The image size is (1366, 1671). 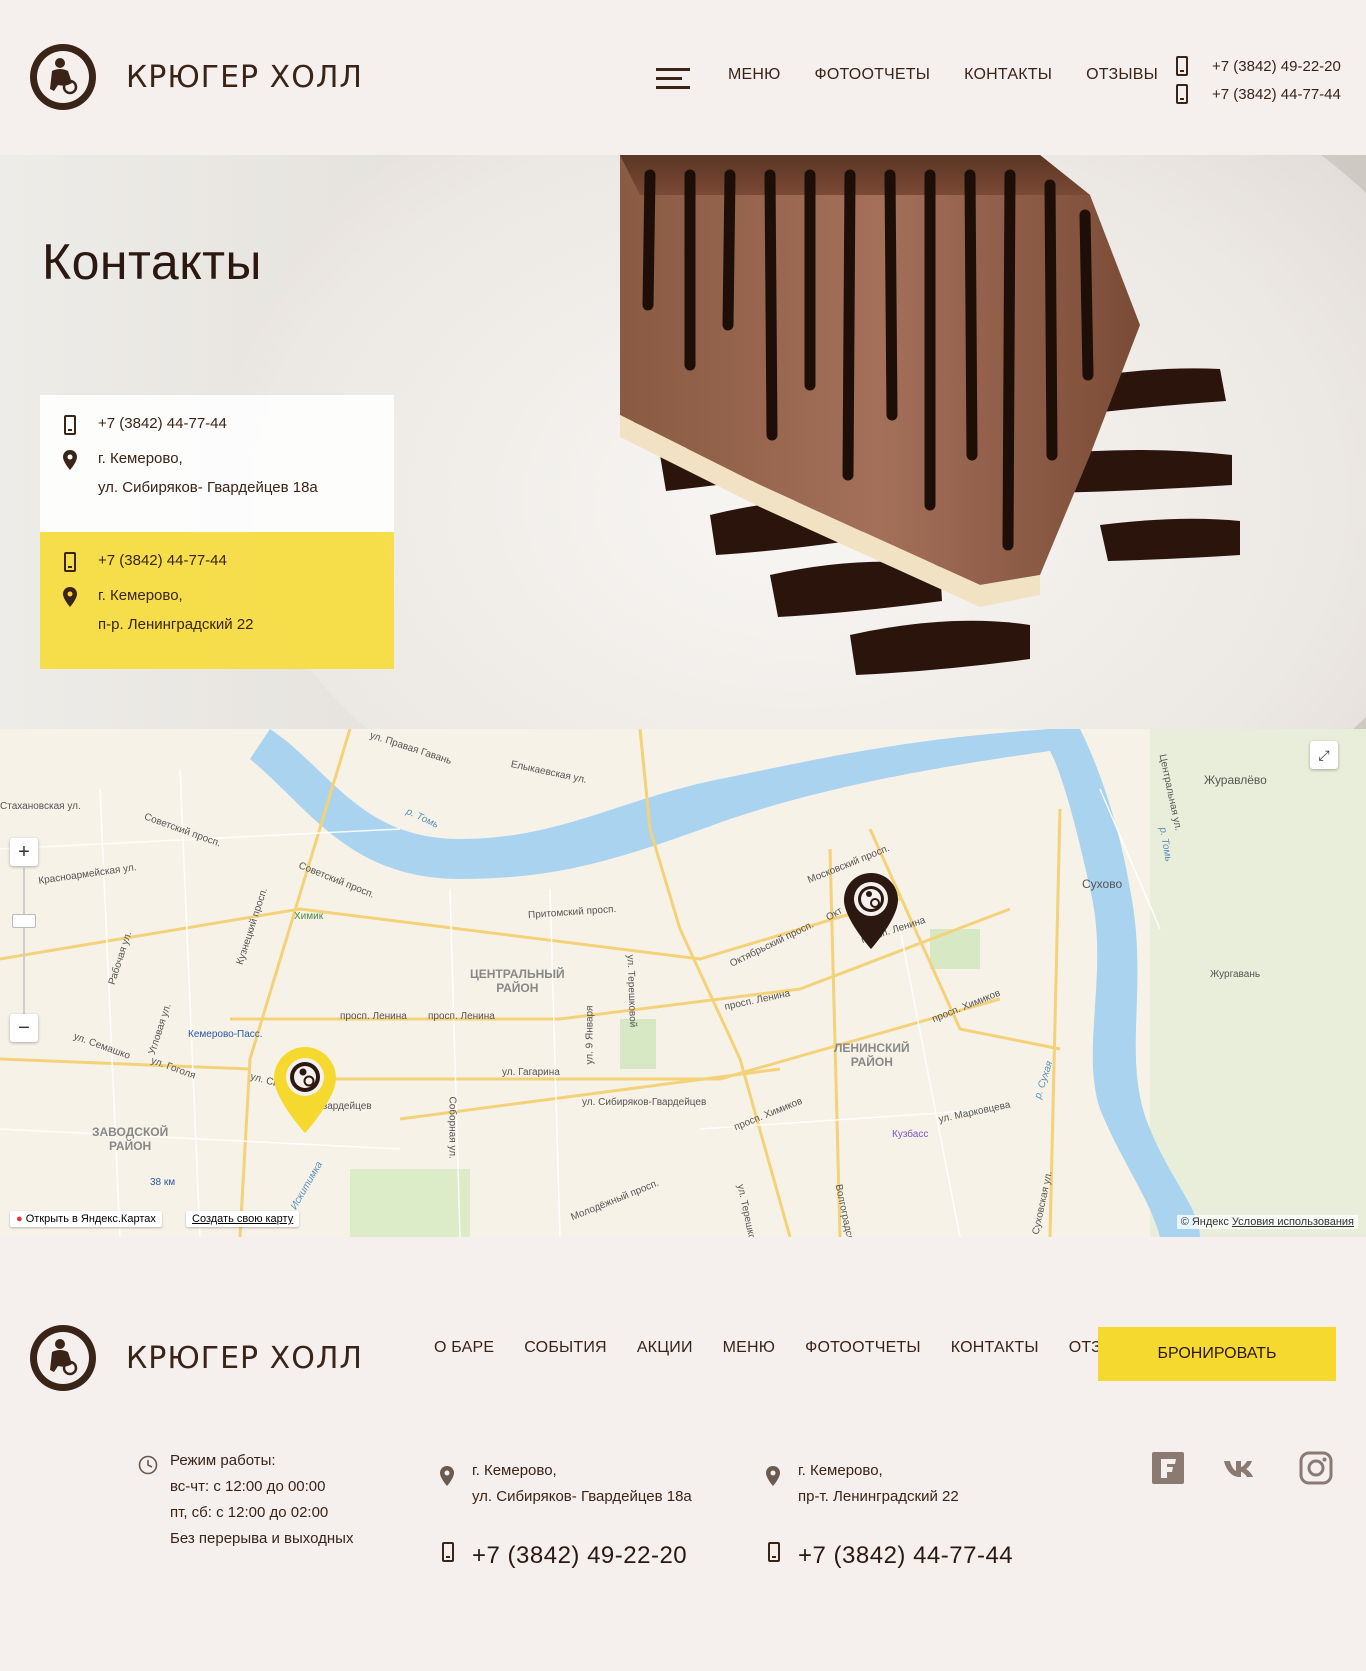 I want to click on phone-number: +7 (3842) 49-22-20, so click(x=1276, y=66).